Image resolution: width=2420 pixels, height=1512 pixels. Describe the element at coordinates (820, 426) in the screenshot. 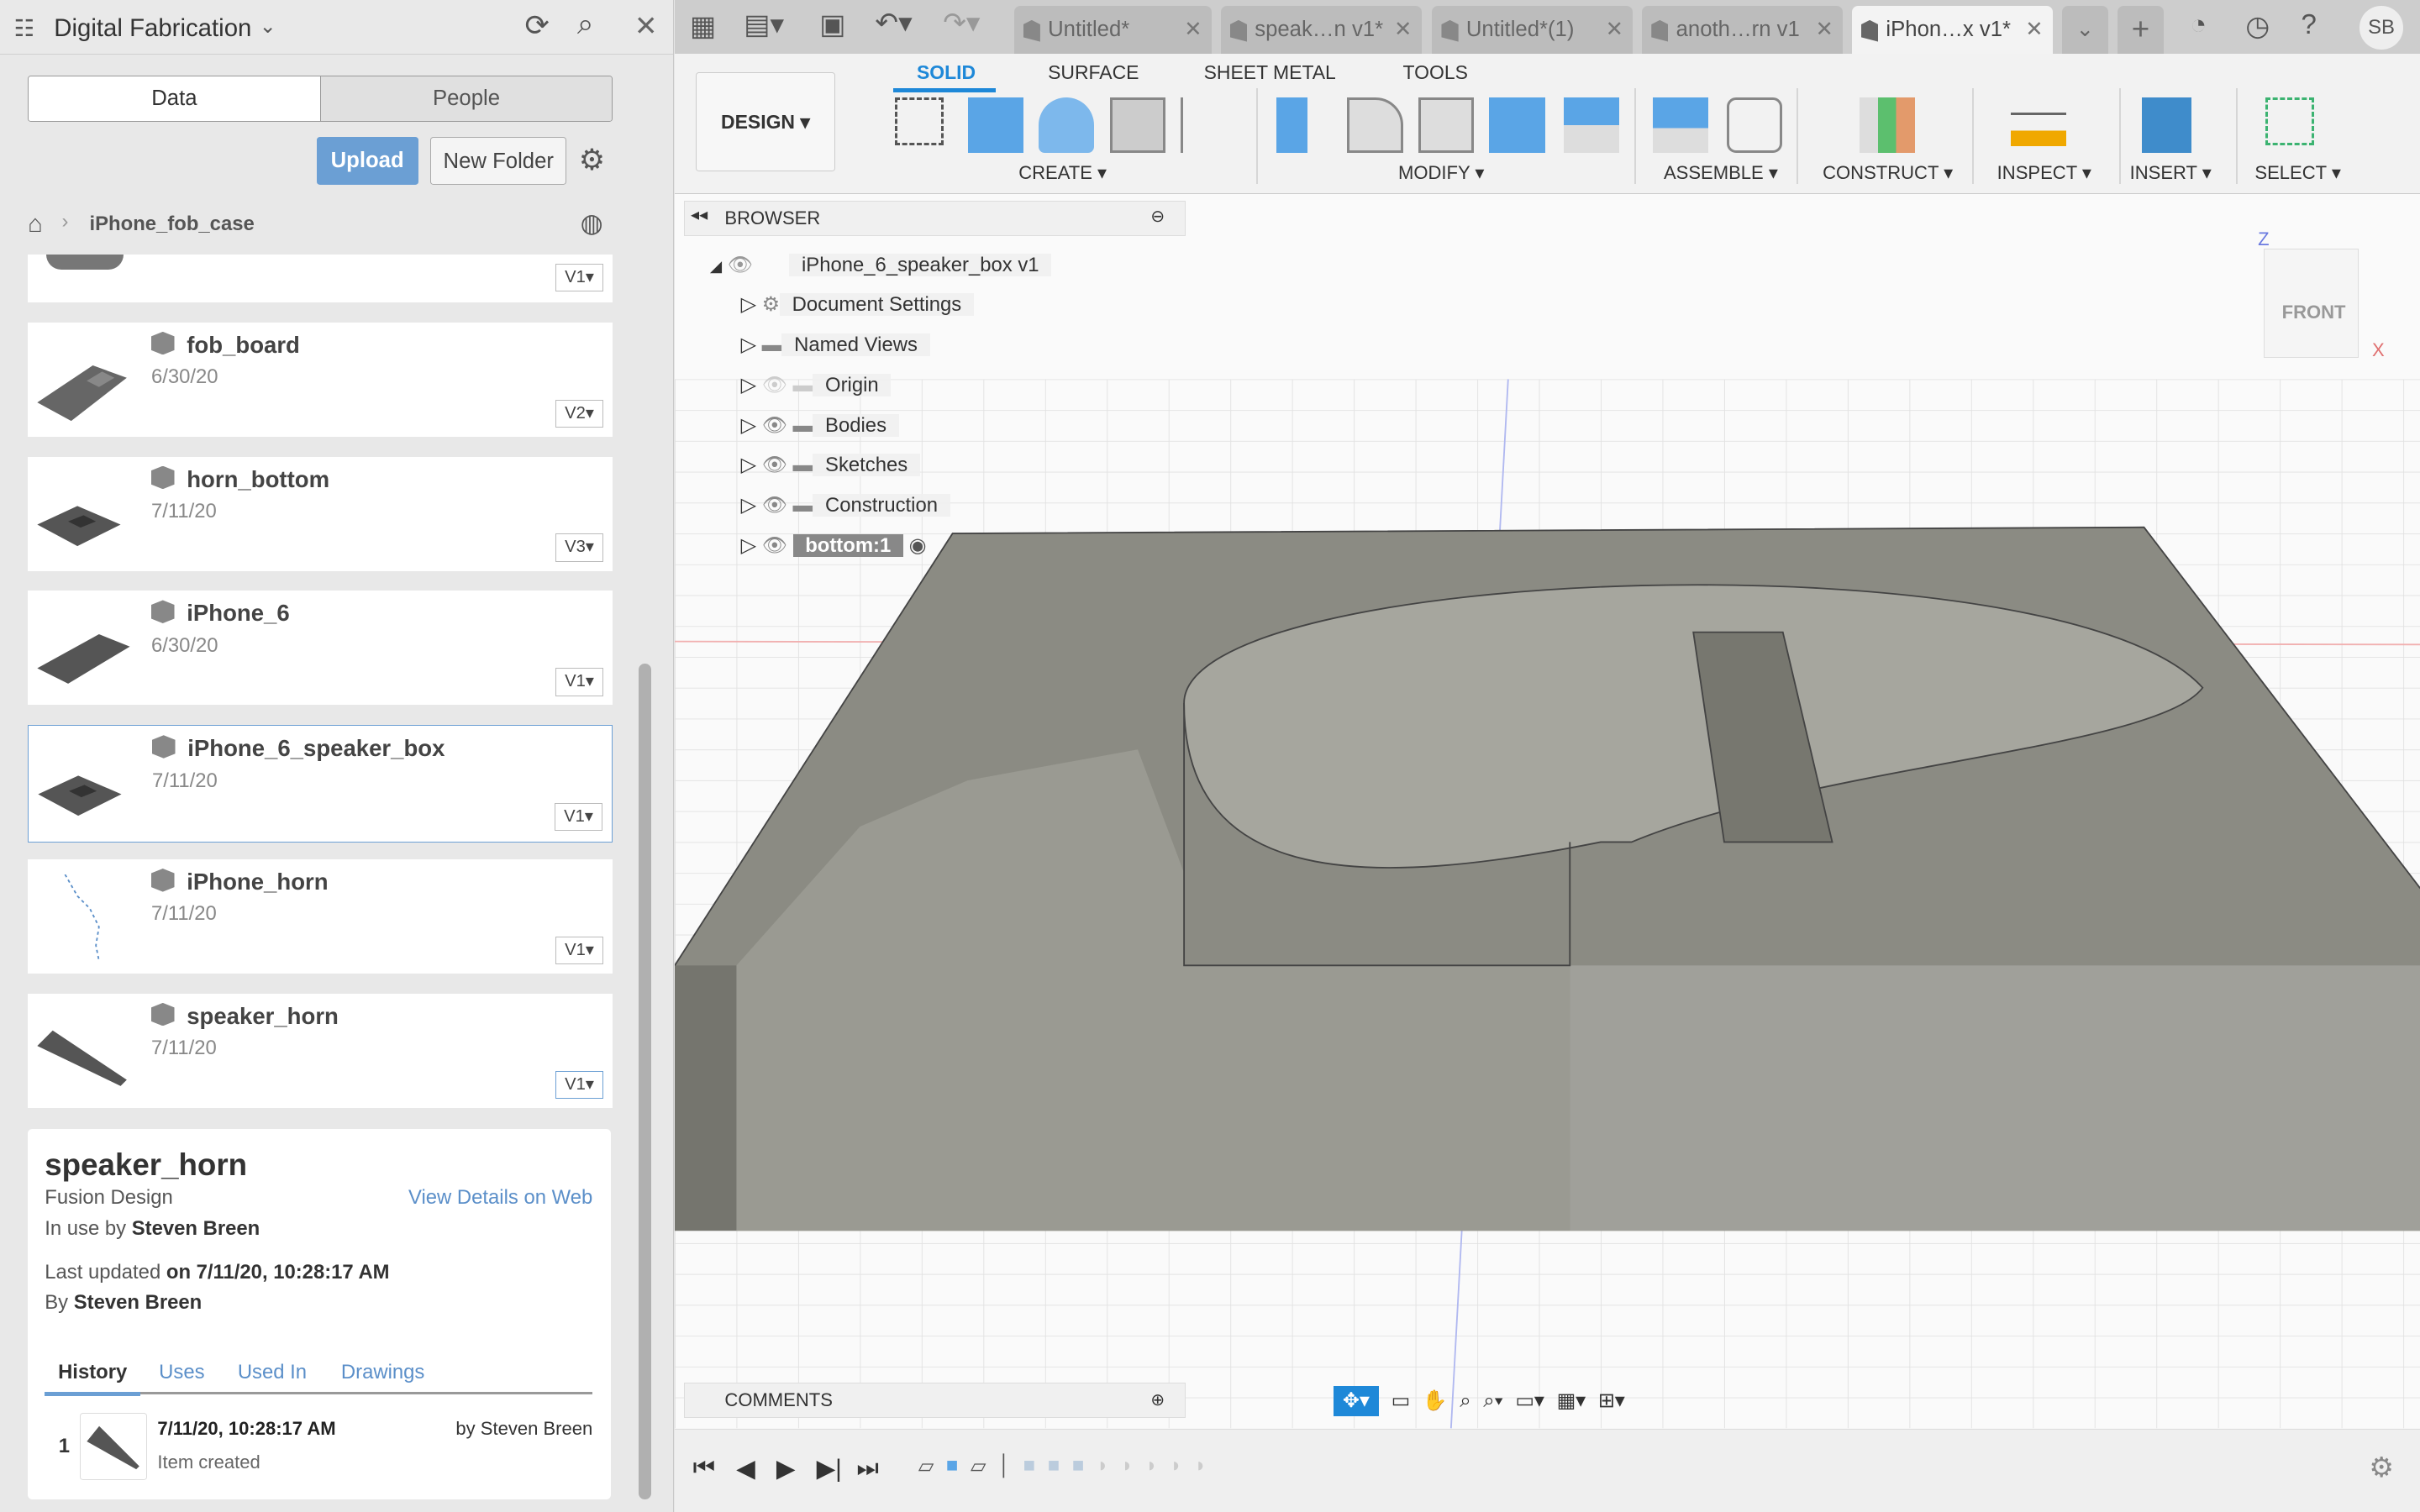

I see `browser-node: ▷ 👁 ▬ Bodies` at that location.